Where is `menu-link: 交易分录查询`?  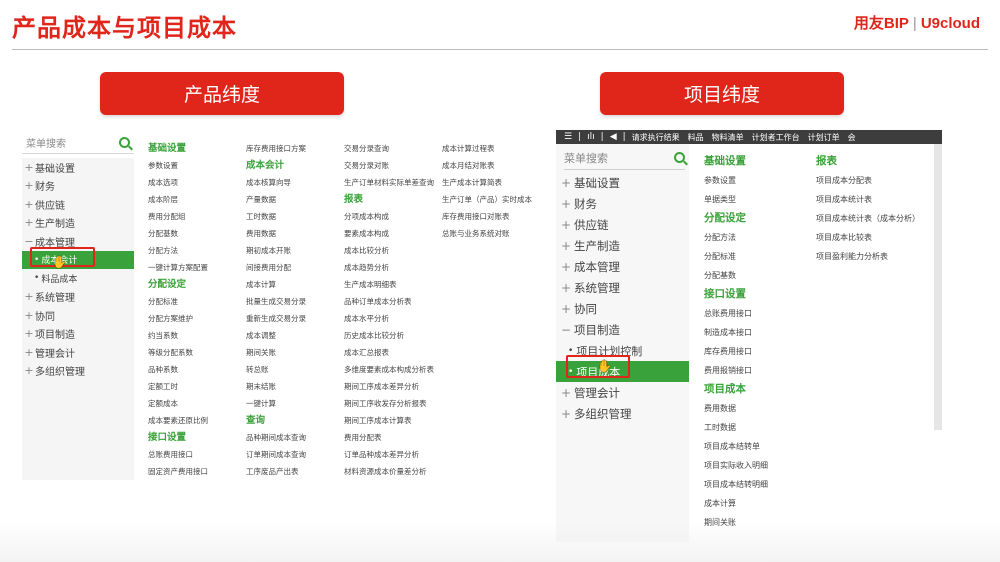 menu-link: 交易分录查询 is located at coordinates (394, 148).